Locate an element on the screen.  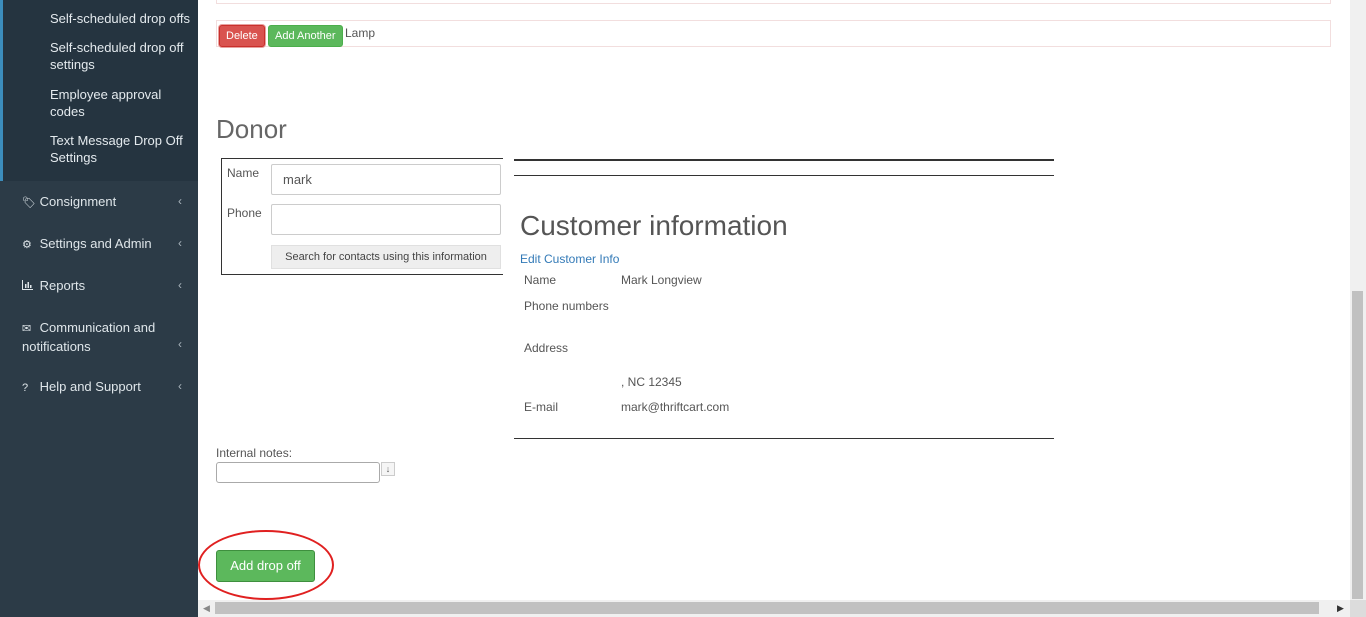
sidebar-item-employee-approval-codes: Employee approval codes is located at coordinates (122, 103).